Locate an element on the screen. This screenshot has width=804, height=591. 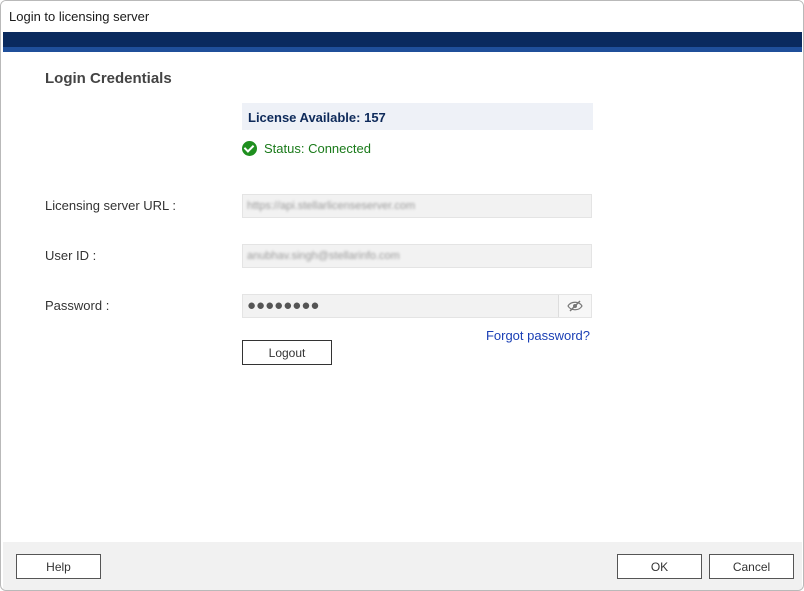
logout-button: Logout is located at coordinates (287, 352).